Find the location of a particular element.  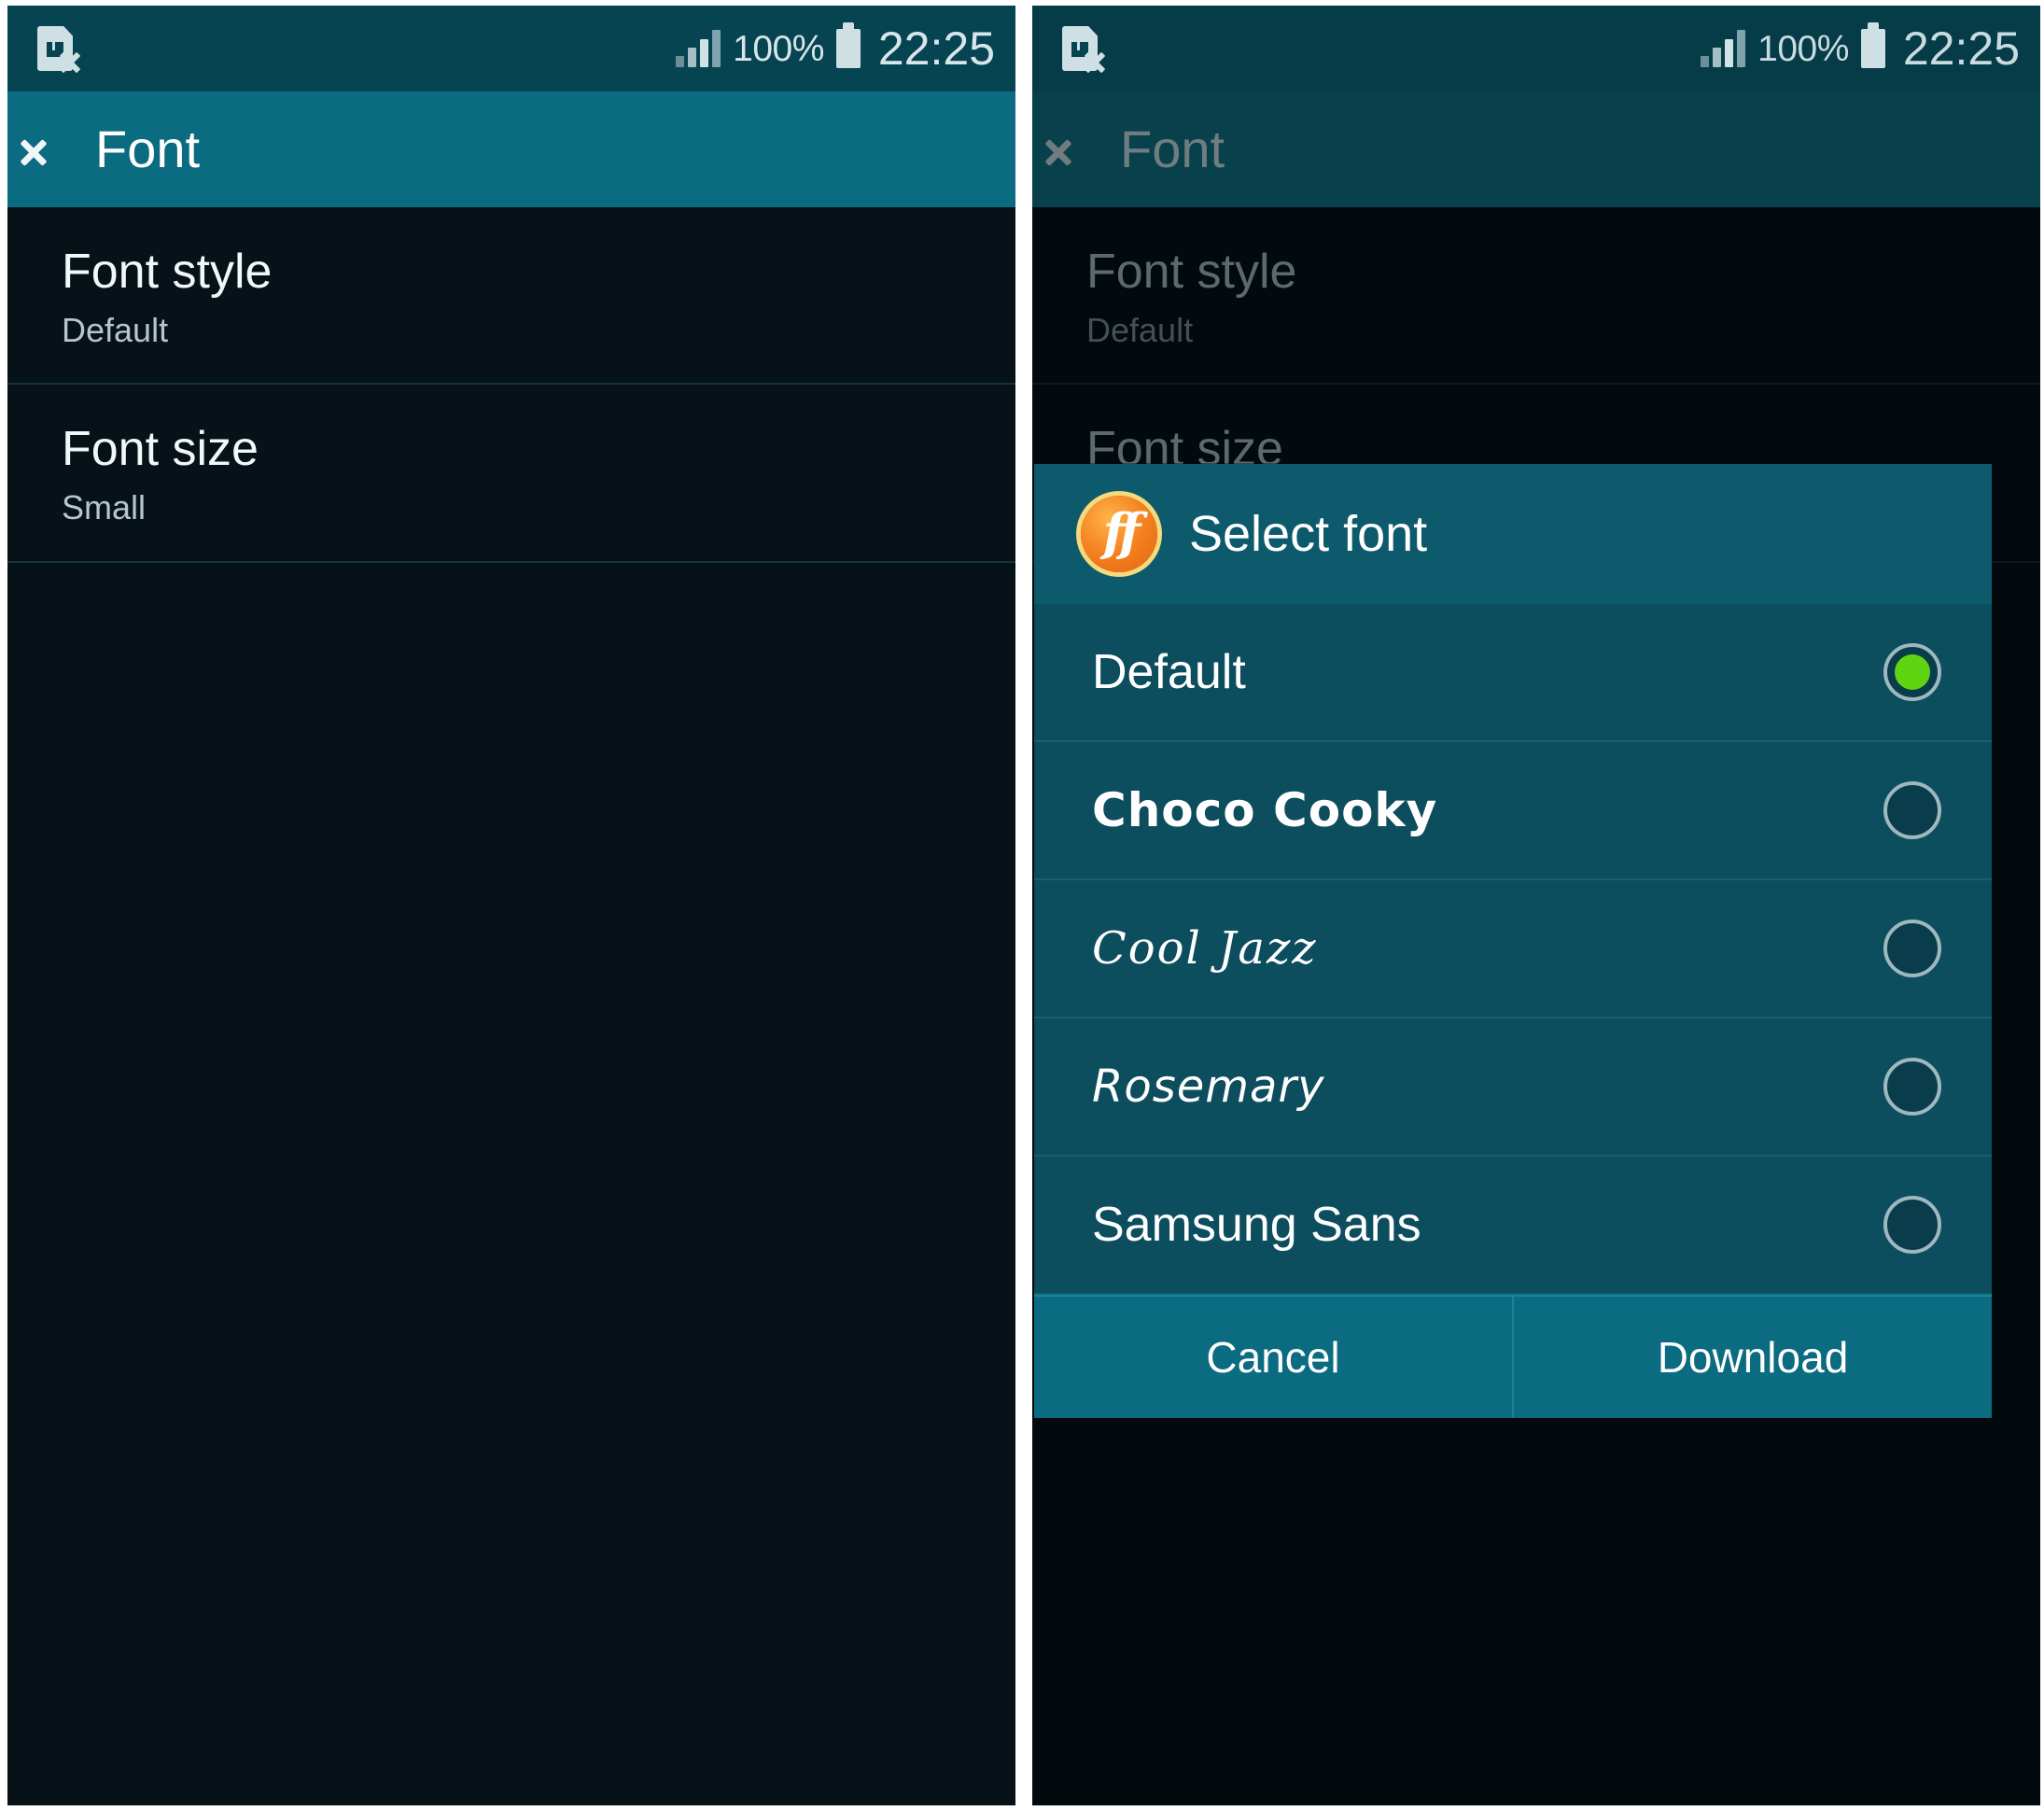

battery-percent-right: 100% is located at coordinates (1803, 48).